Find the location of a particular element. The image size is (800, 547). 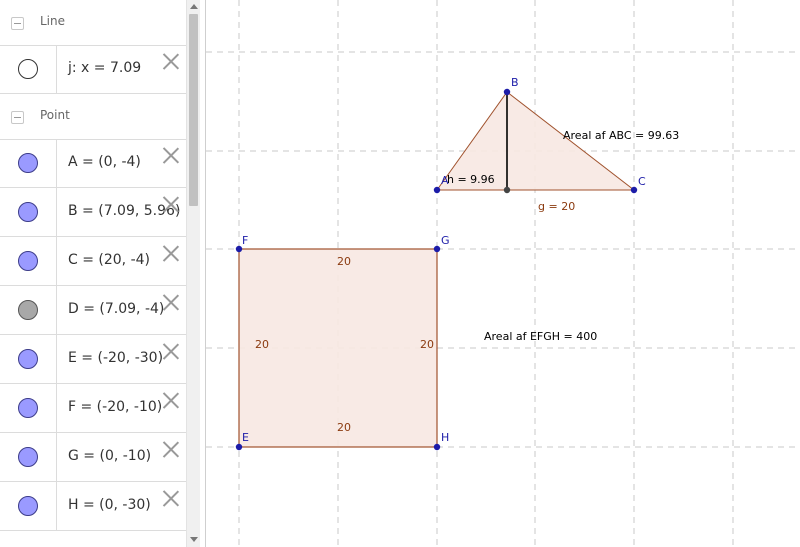

algebra-item-text: A = (0, -4) is located at coordinates (104, 162).